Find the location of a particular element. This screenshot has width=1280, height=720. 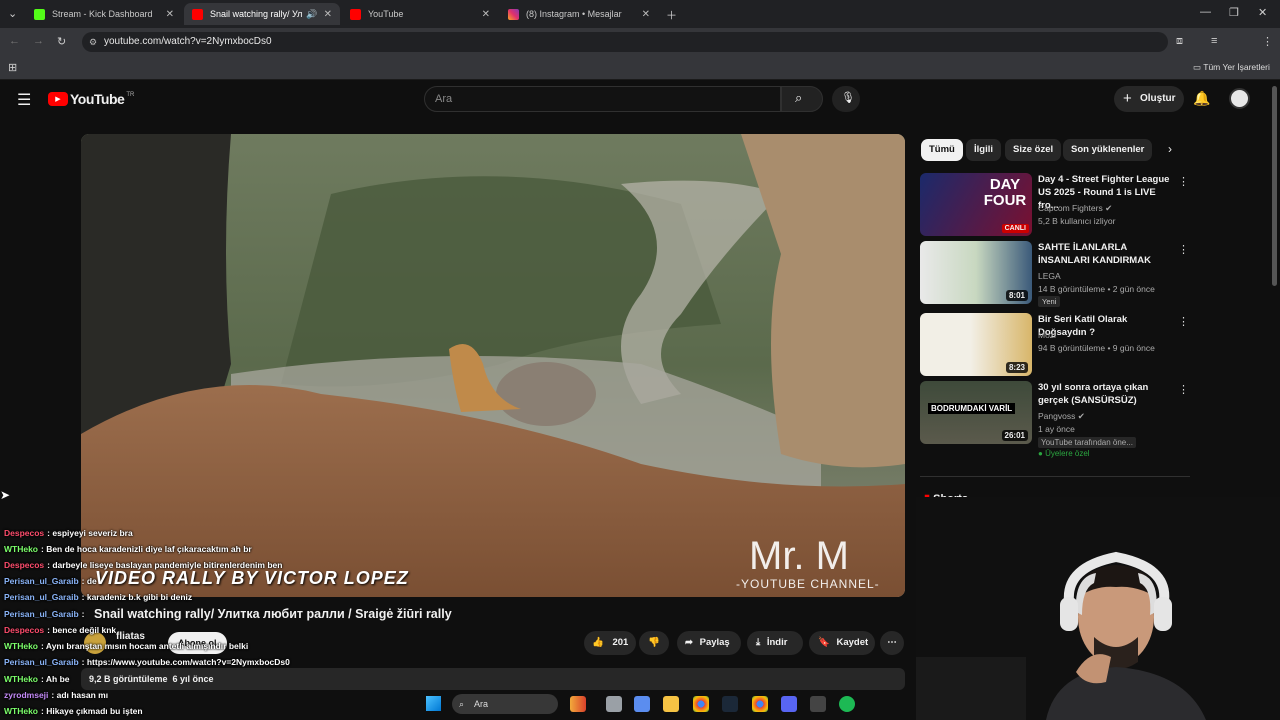

taskbar-app-steam-icon is located at coordinates (730, 704).